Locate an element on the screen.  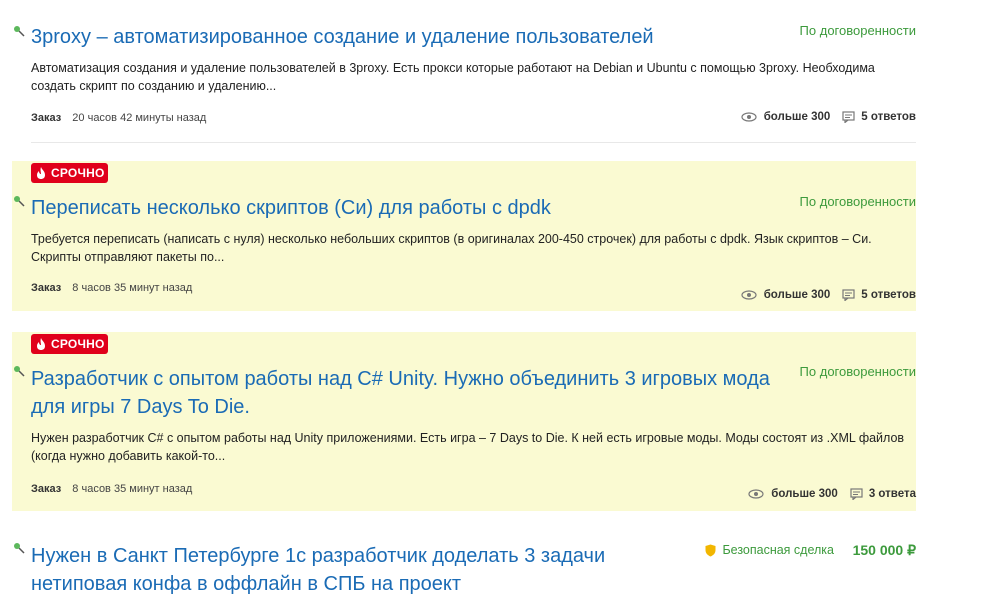
order-meta: Заказ 20 часов 42 минуты назад is located at coordinates (118, 118).